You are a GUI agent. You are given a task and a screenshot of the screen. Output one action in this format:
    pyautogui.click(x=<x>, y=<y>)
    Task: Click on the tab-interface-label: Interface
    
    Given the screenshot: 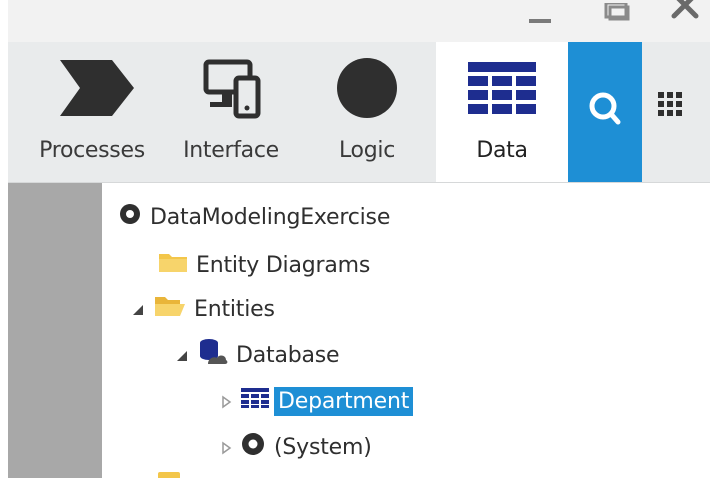 What is the action you would take?
    pyautogui.click(x=231, y=150)
    